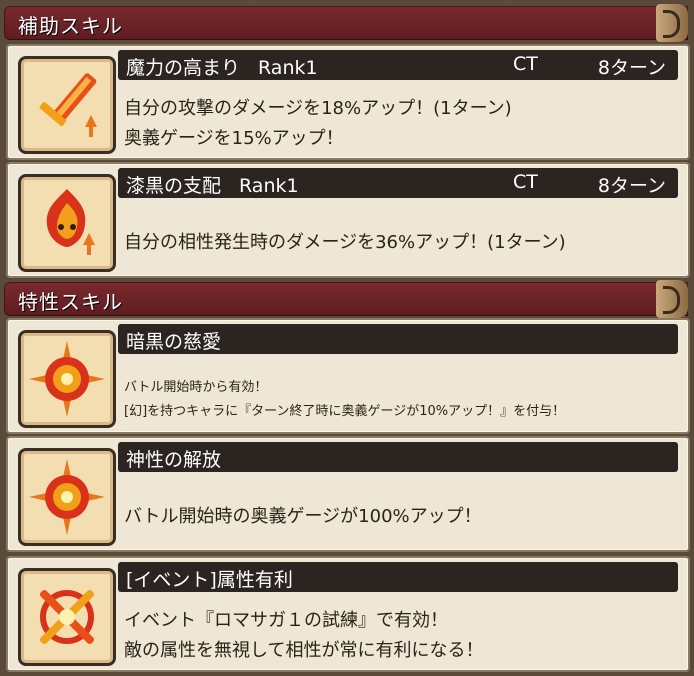 The width and height of the screenshot is (694, 676). What do you see at coordinates (67, 617) in the screenshot?
I see `crossed-attribute-icon` at bounding box center [67, 617].